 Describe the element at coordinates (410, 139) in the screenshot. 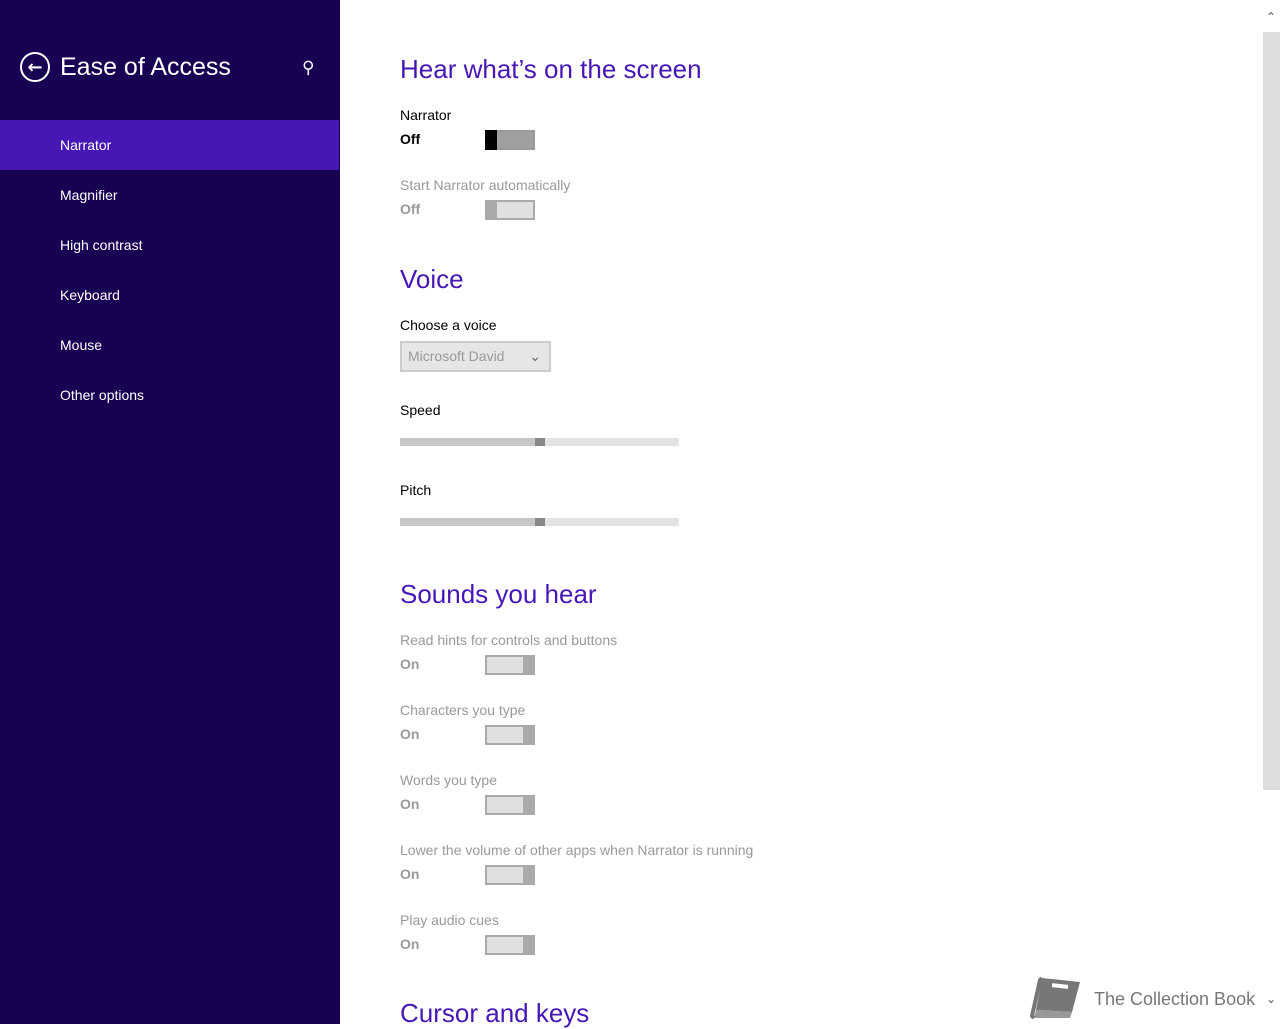

I see `narrator-state: Off` at that location.